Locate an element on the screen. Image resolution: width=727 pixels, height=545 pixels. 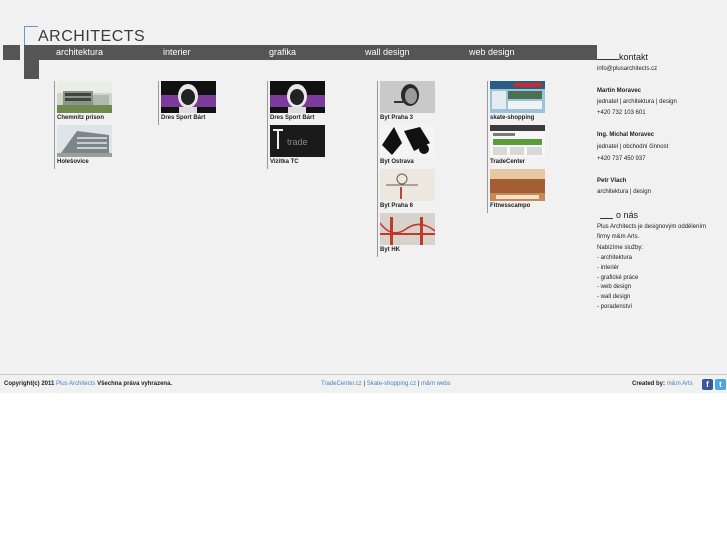
twitter-icon: t is located at coordinates (720, 384).